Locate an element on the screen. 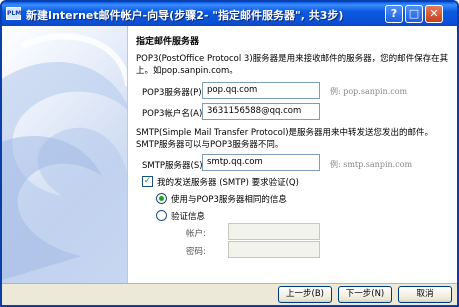 The width and height of the screenshot is (459, 307). close-icon: ✕ is located at coordinates (434, 13).